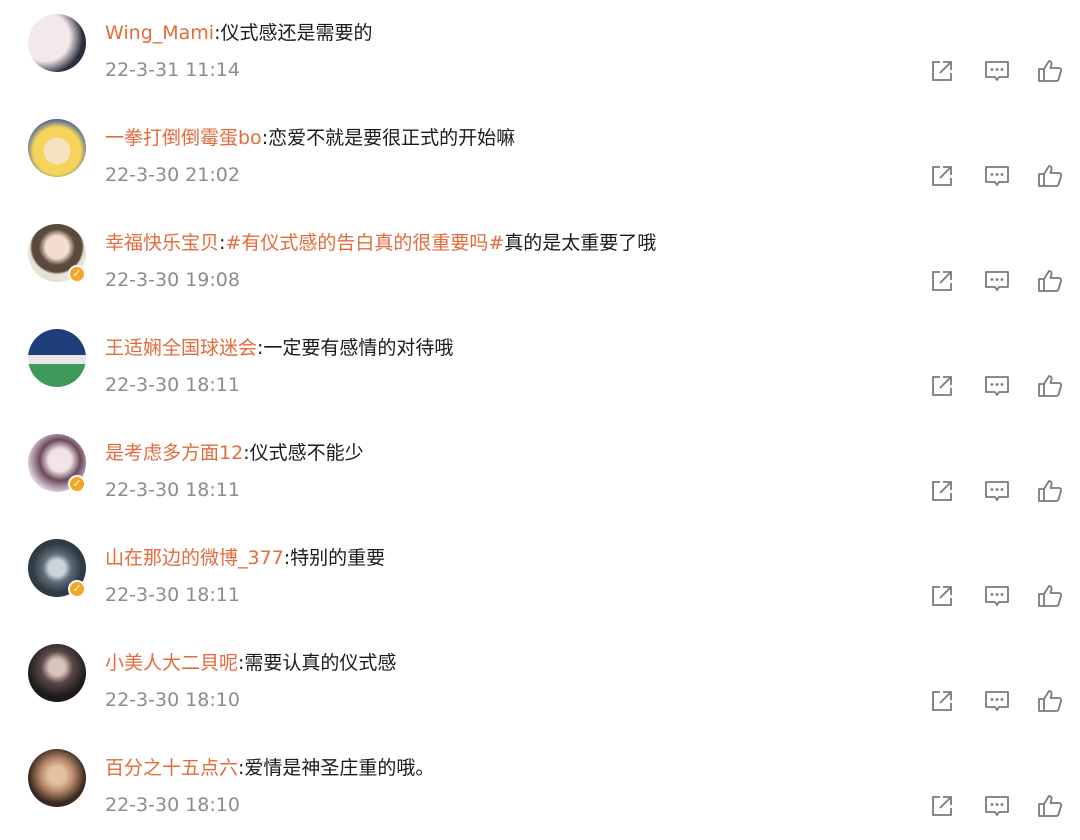  I want to click on comment-text: 真的是太重要了哦, so click(580, 243).